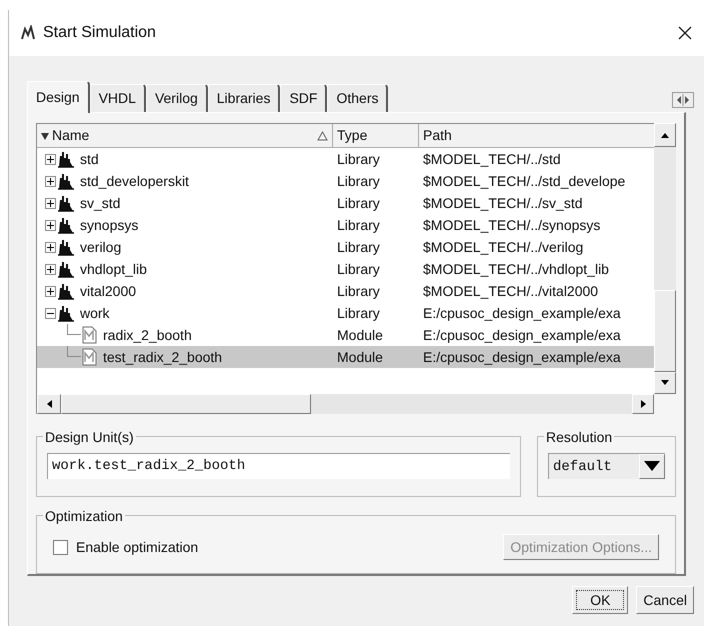  What do you see at coordinates (503, 247) in the screenshot?
I see `item-path: $MODEL_TECH/../verilog` at bounding box center [503, 247].